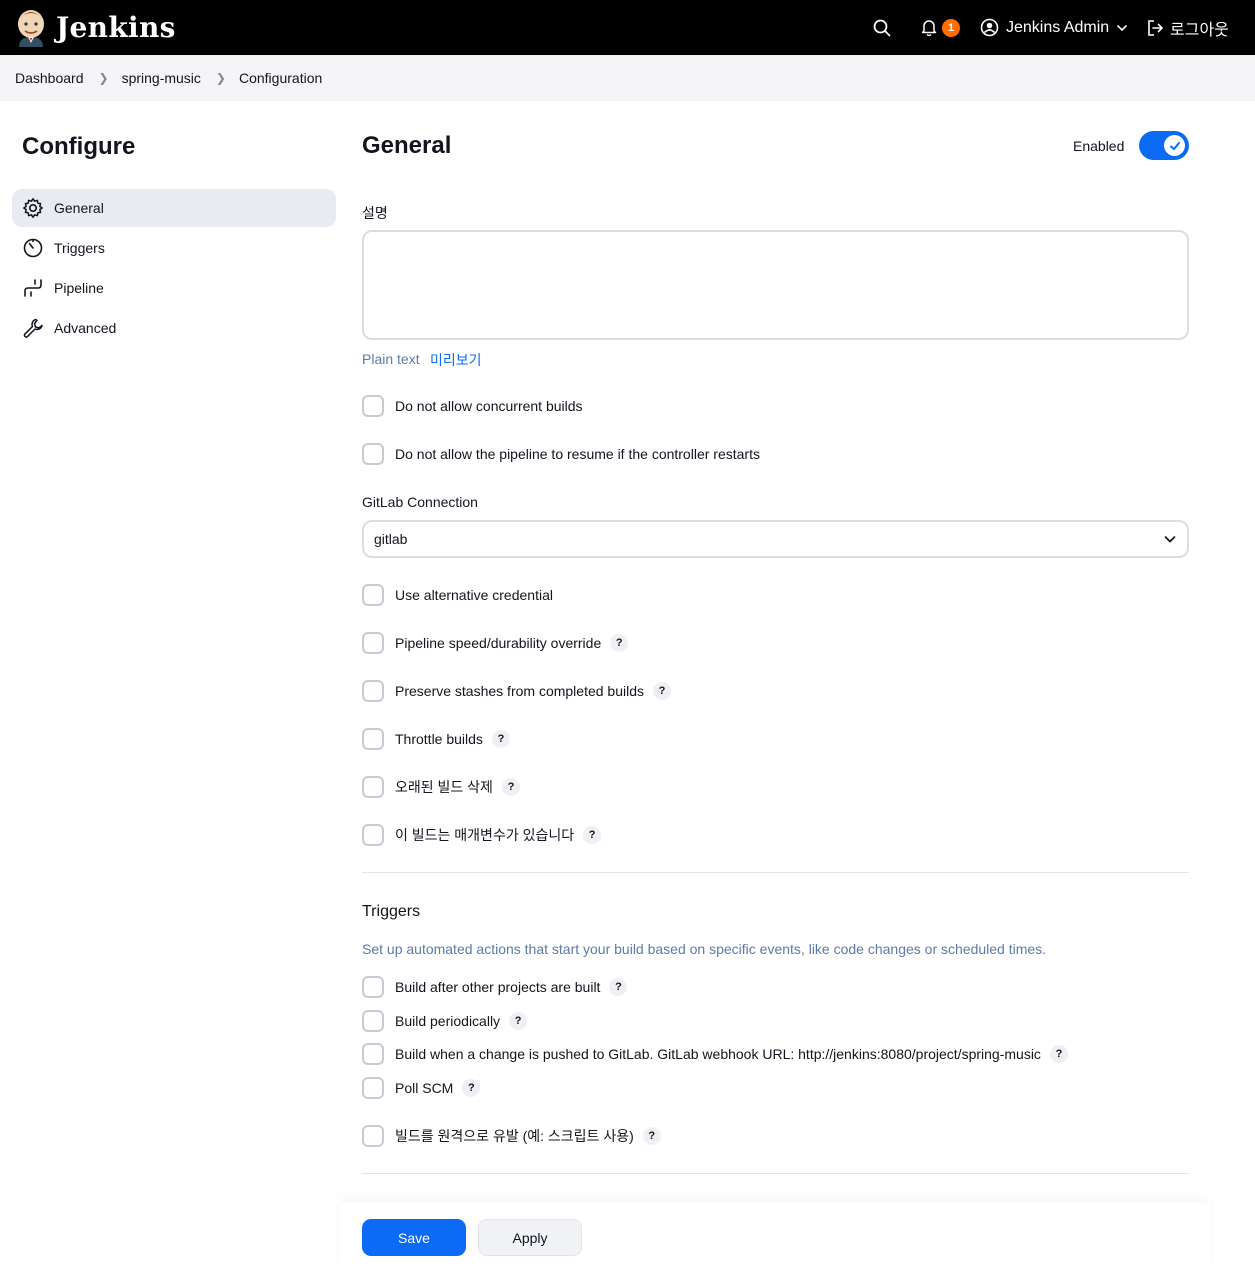 This screenshot has height=1269, width=1255. I want to click on check-icon, so click(1174, 145).